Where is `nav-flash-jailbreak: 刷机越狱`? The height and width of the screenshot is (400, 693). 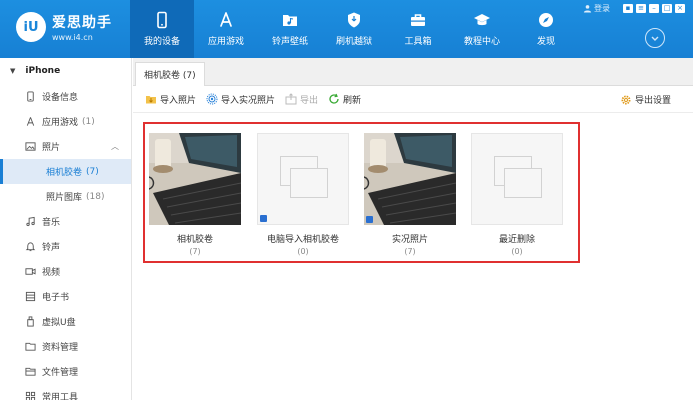
nav-flash-jailbreak: 刷机越狱 is located at coordinates (354, 29).